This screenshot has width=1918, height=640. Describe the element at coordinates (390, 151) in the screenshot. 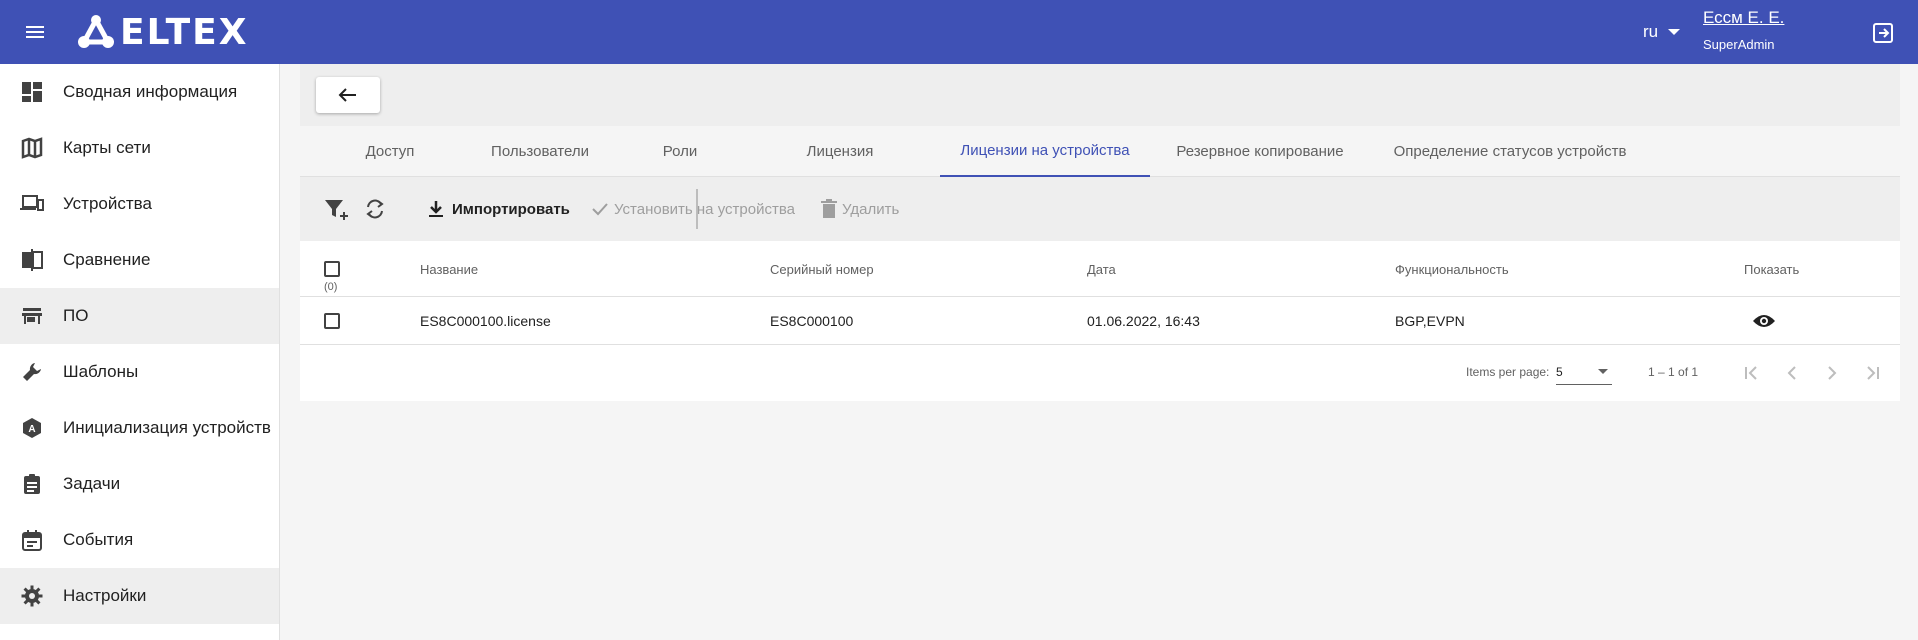

I see `tab-access: Доступ` at that location.